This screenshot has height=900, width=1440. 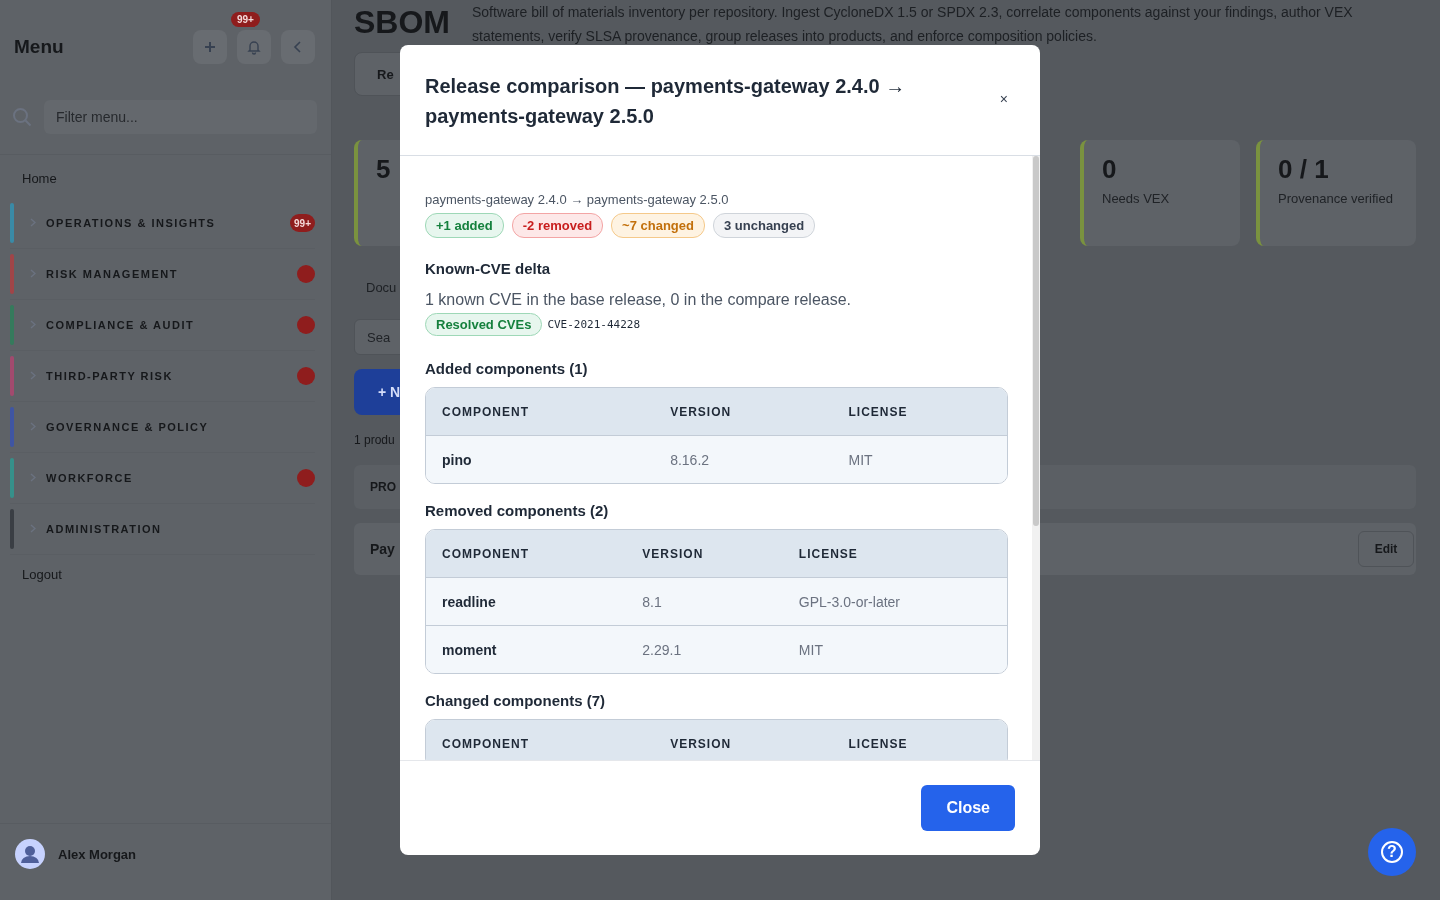 What do you see at coordinates (381, 287) in the screenshot?
I see `section-label: Docu` at bounding box center [381, 287].